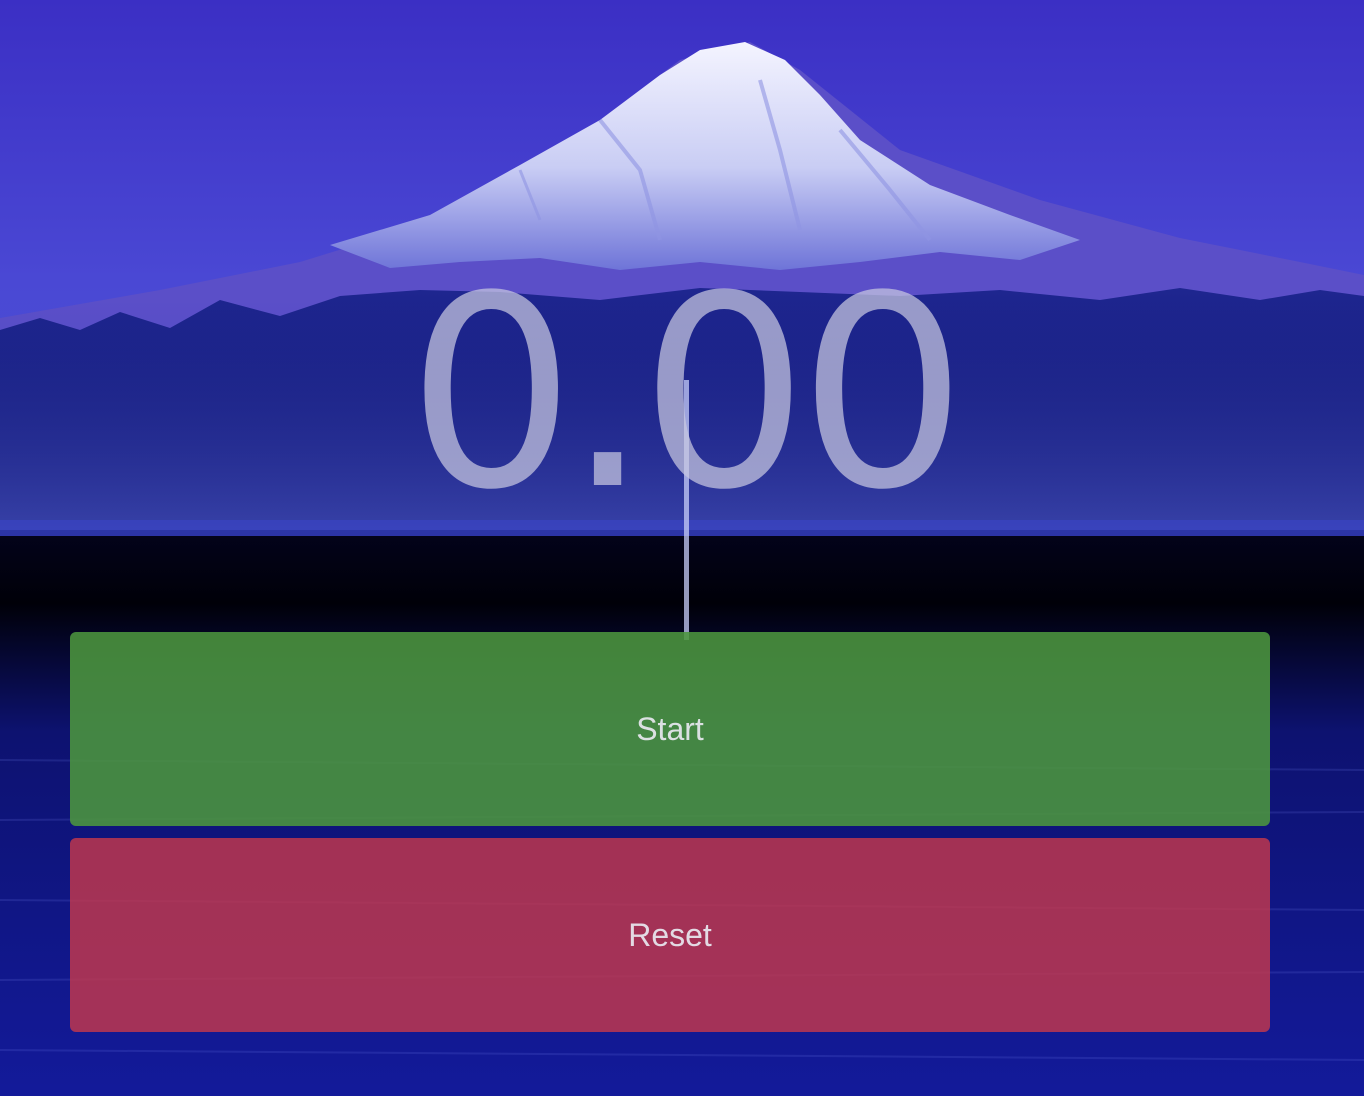  I want to click on start-button-label: Start, so click(670, 728).